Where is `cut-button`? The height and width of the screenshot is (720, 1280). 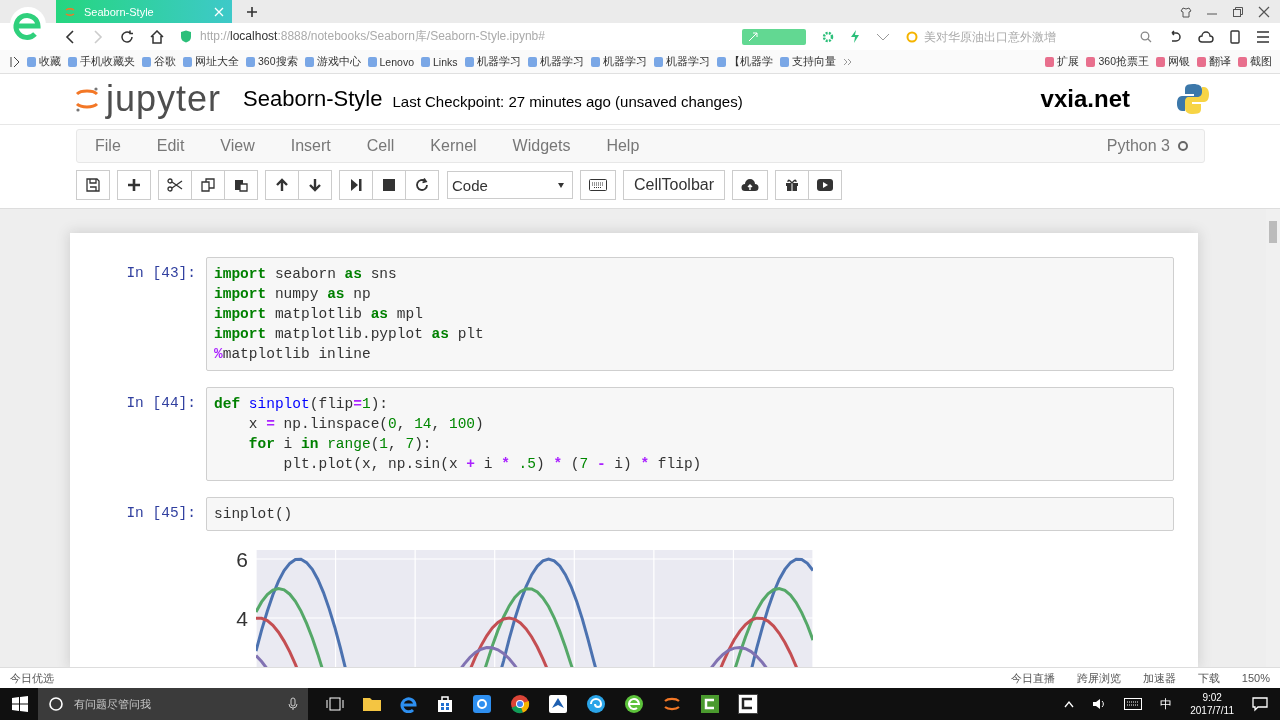
cut-button is located at coordinates (175, 185).